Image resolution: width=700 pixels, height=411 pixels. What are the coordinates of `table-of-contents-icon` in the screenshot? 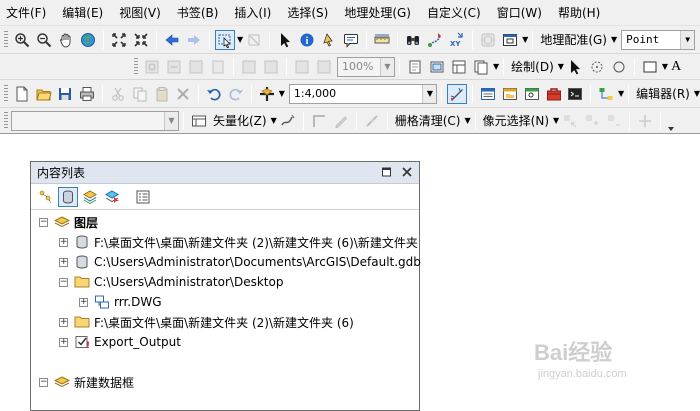 It's located at (488, 94).